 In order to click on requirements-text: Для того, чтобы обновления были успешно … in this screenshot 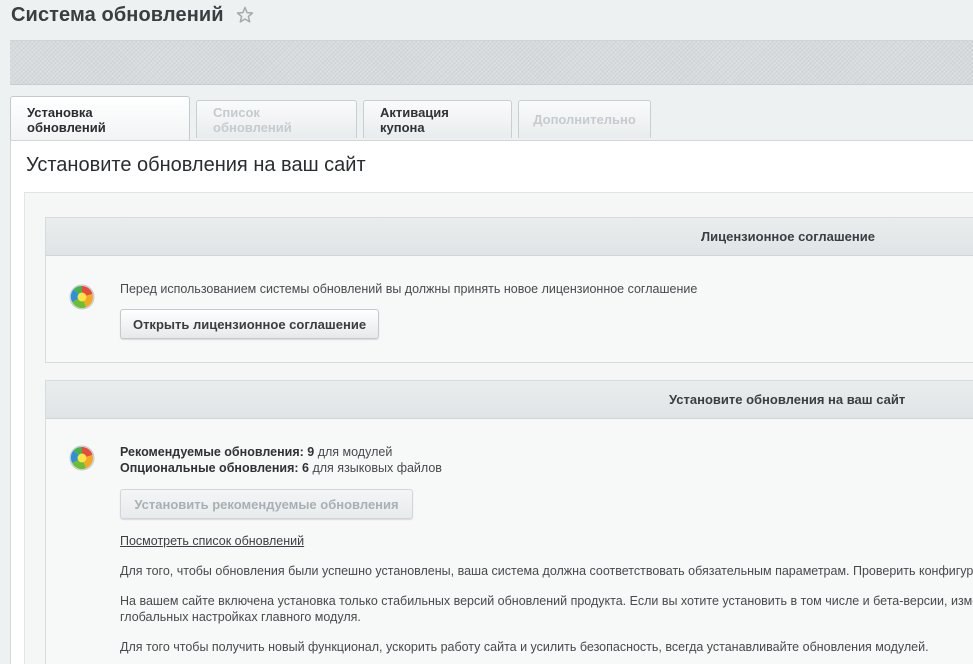, I will do `click(546, 571)`.